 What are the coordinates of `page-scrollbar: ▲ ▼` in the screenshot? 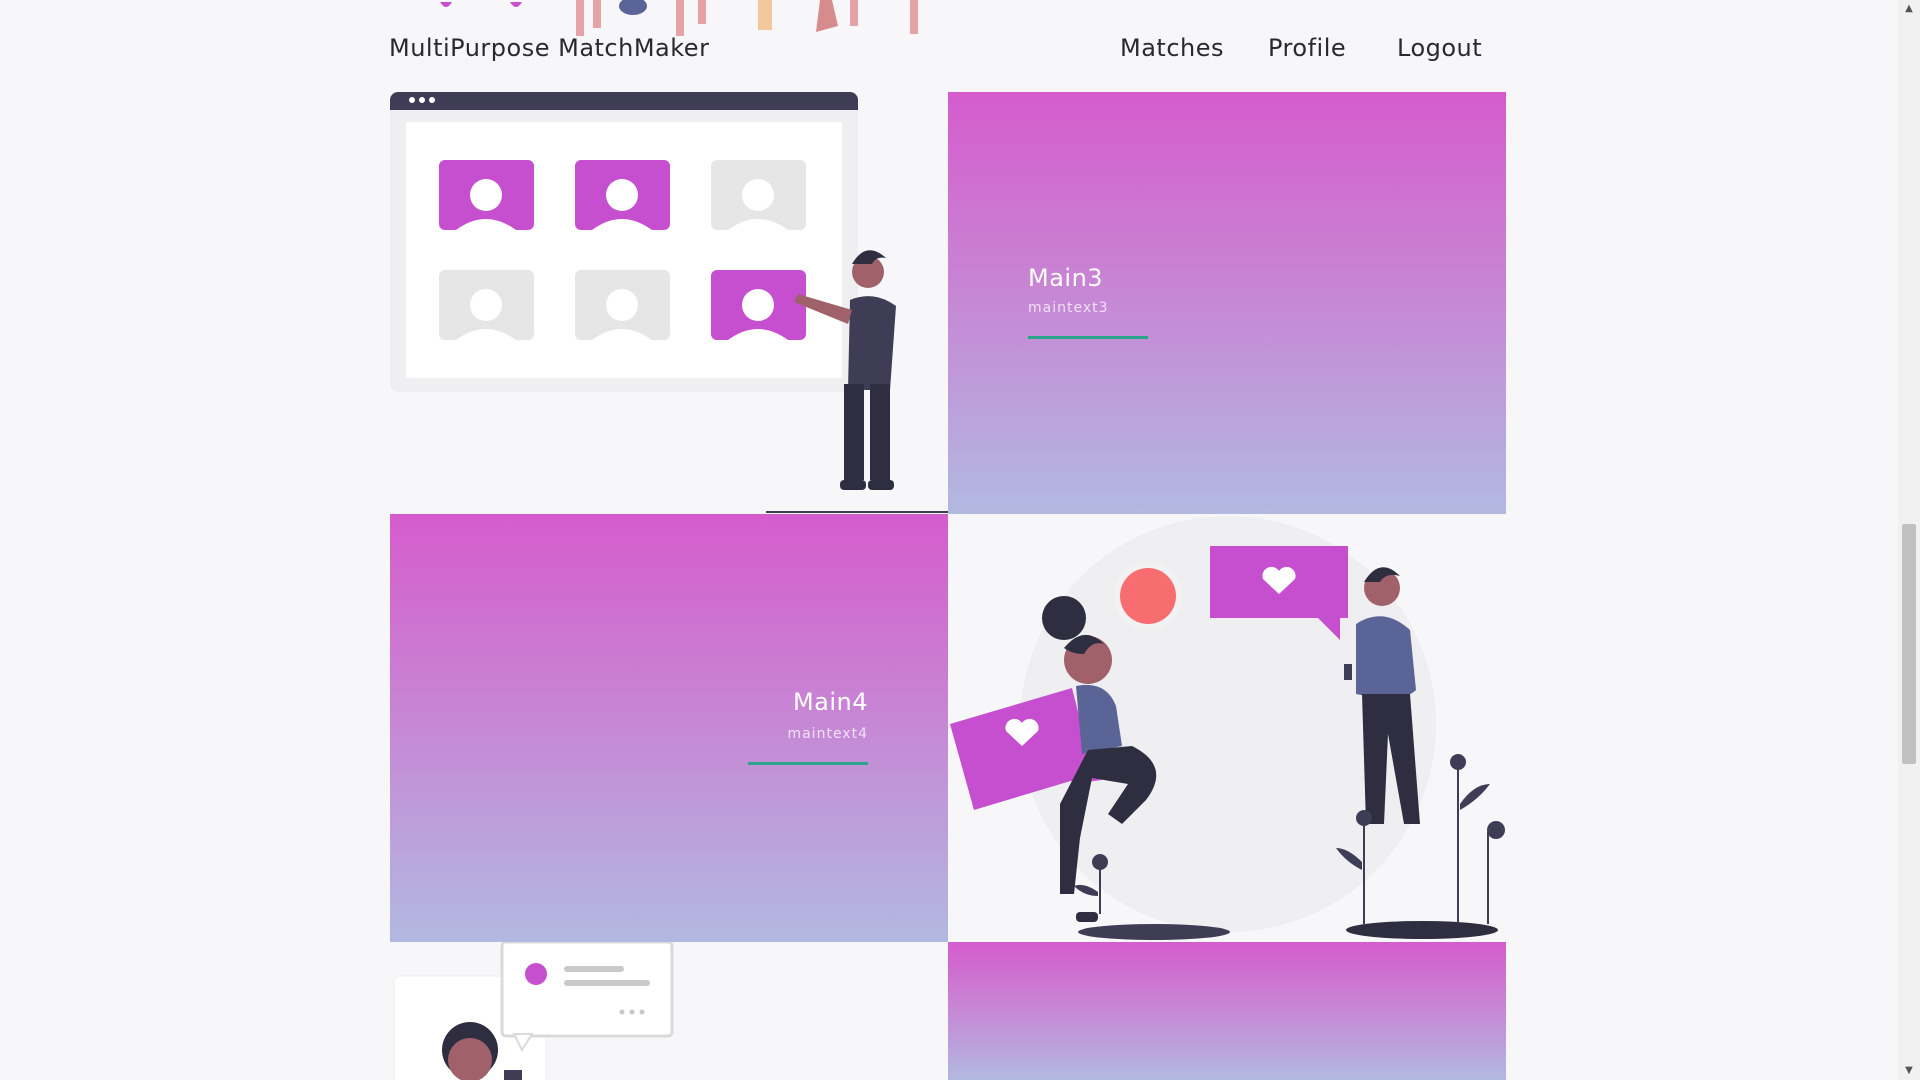 It's located at (1909, 540).